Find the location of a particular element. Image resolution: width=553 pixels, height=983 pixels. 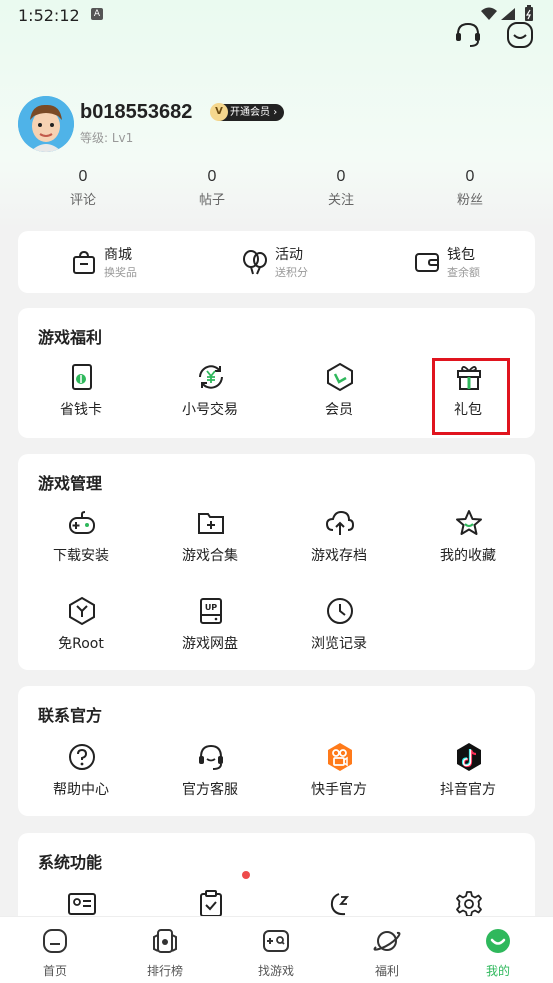

quick-link-title: 钱包 is located at coordinates (461, 255).